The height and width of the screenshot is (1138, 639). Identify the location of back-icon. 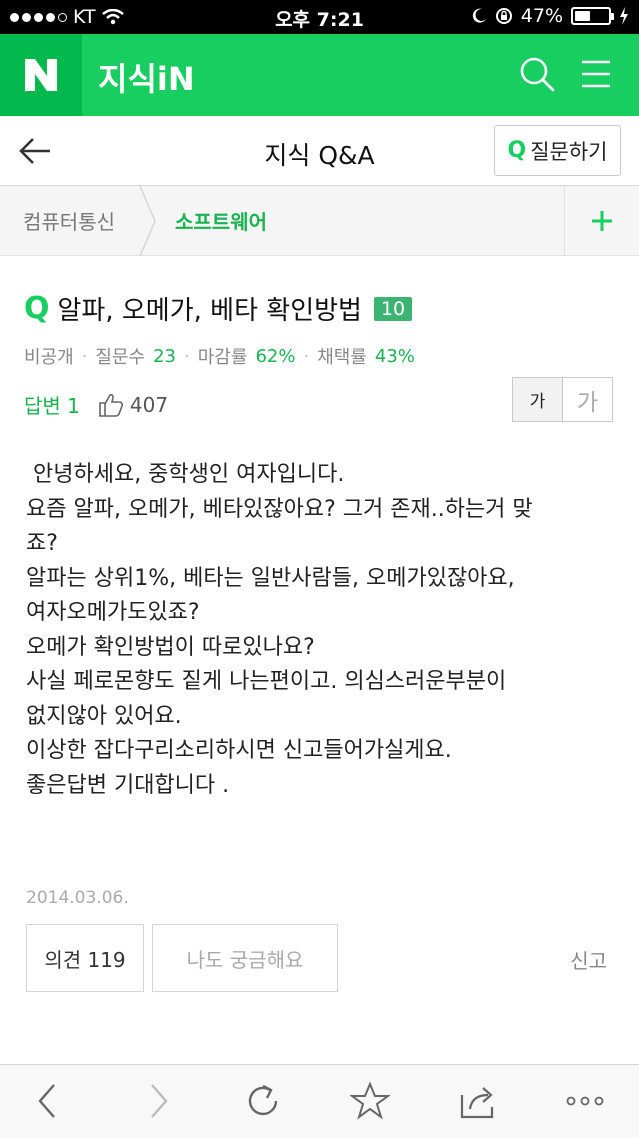
(48, 1101).